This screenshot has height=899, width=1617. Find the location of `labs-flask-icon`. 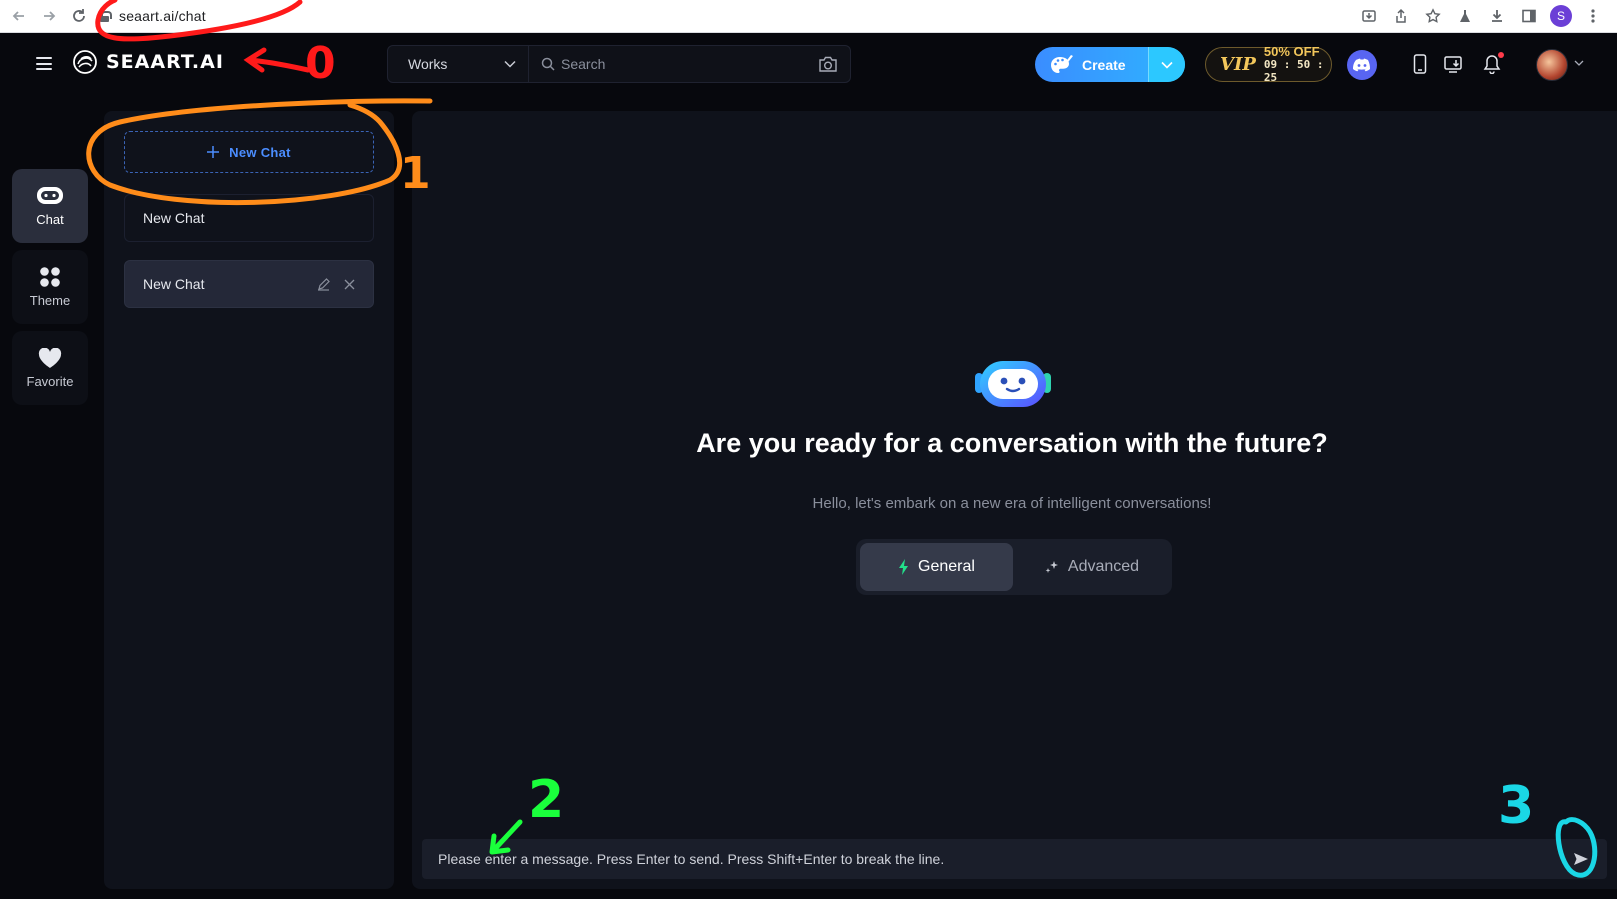

labs-flask-icon is located at coordinates (1465, 16).